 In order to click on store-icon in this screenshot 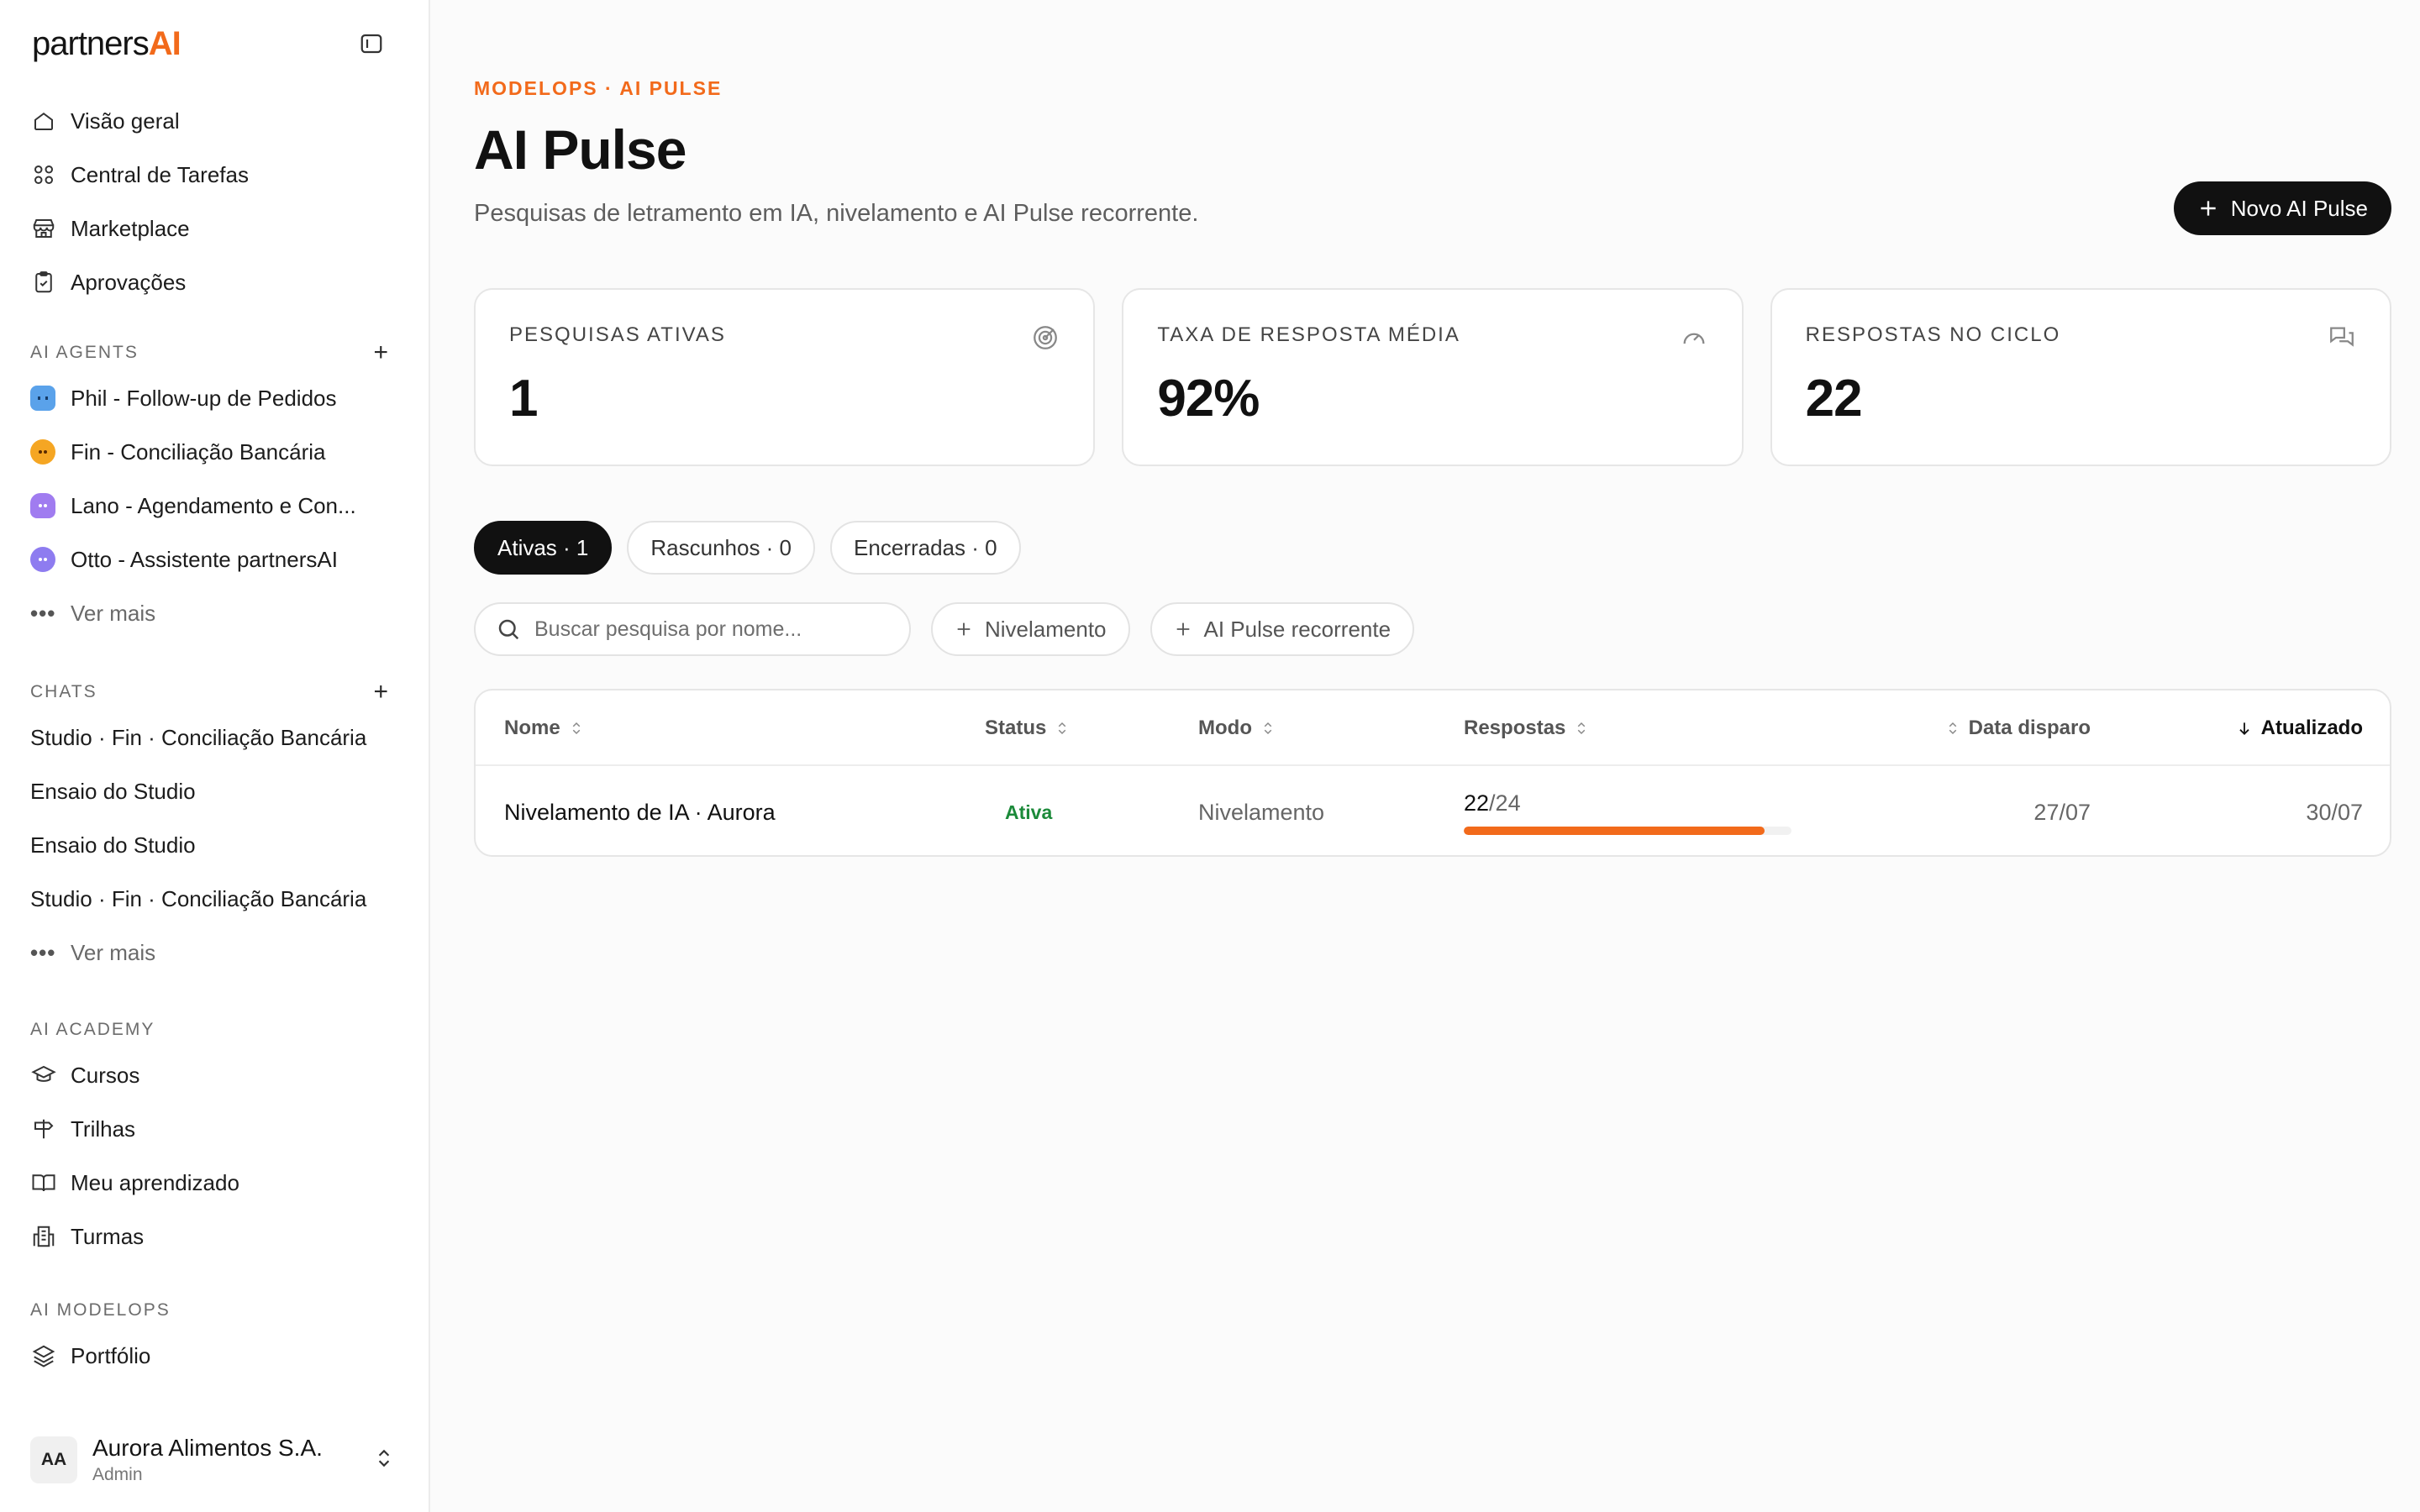, I will do `click(43, 228)`.